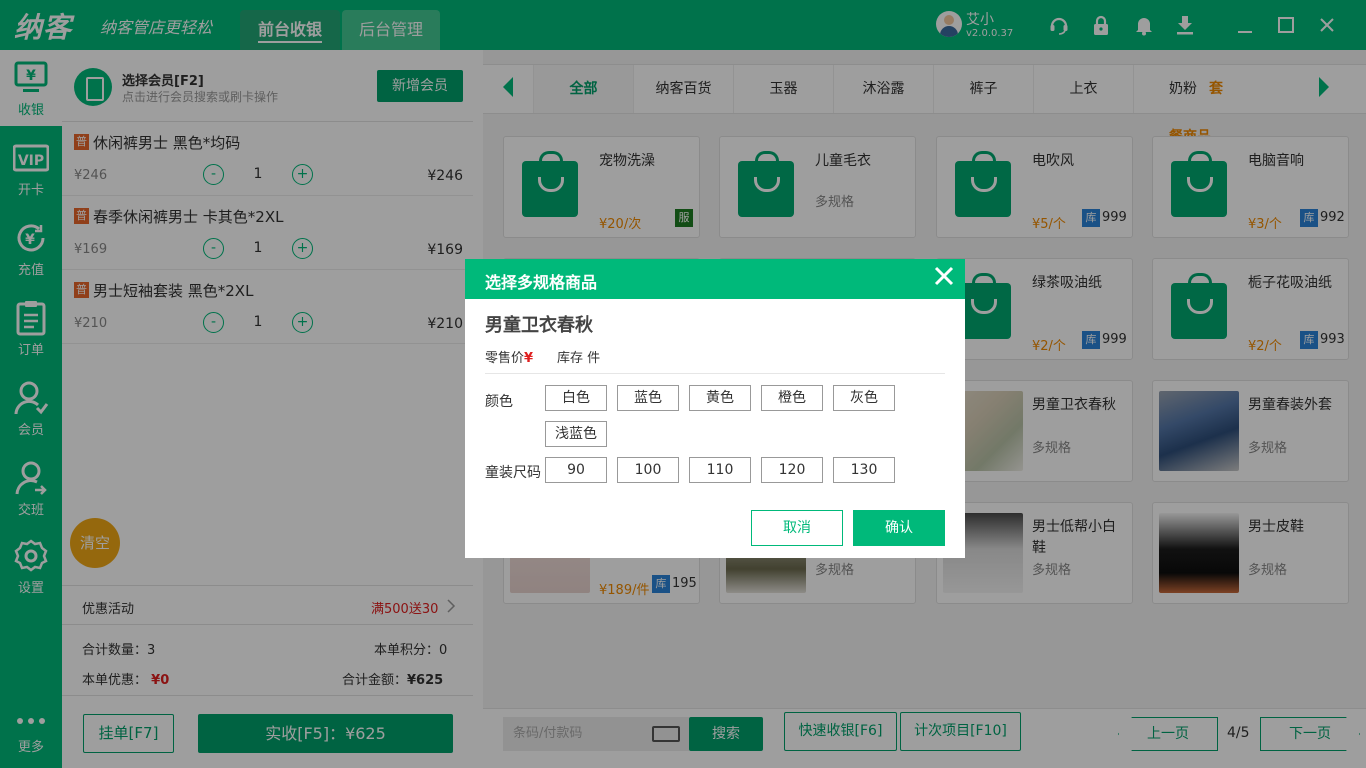  Describe the element at coordinates (944, 278) in the screenshot. I see `close-icon` at that location.